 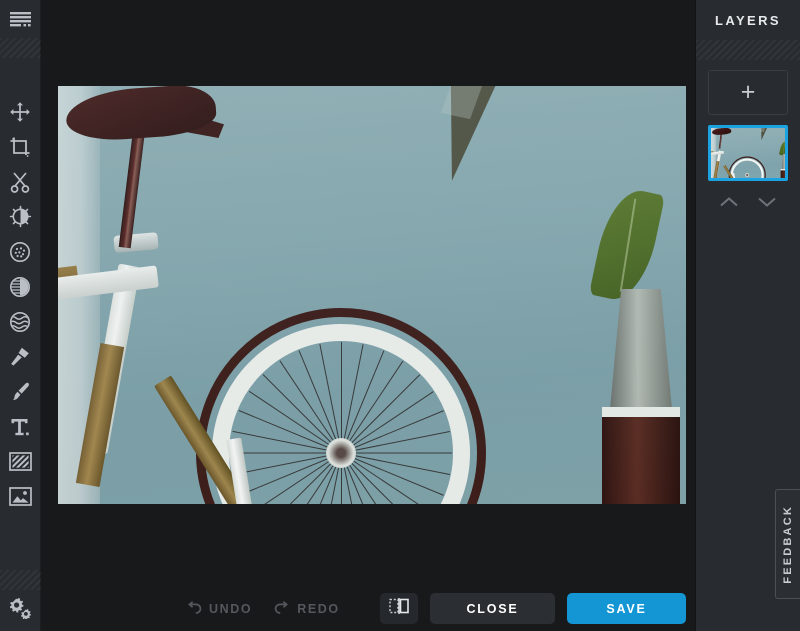 I want to click on add-layer-button: +, so click(x=748, y=92).